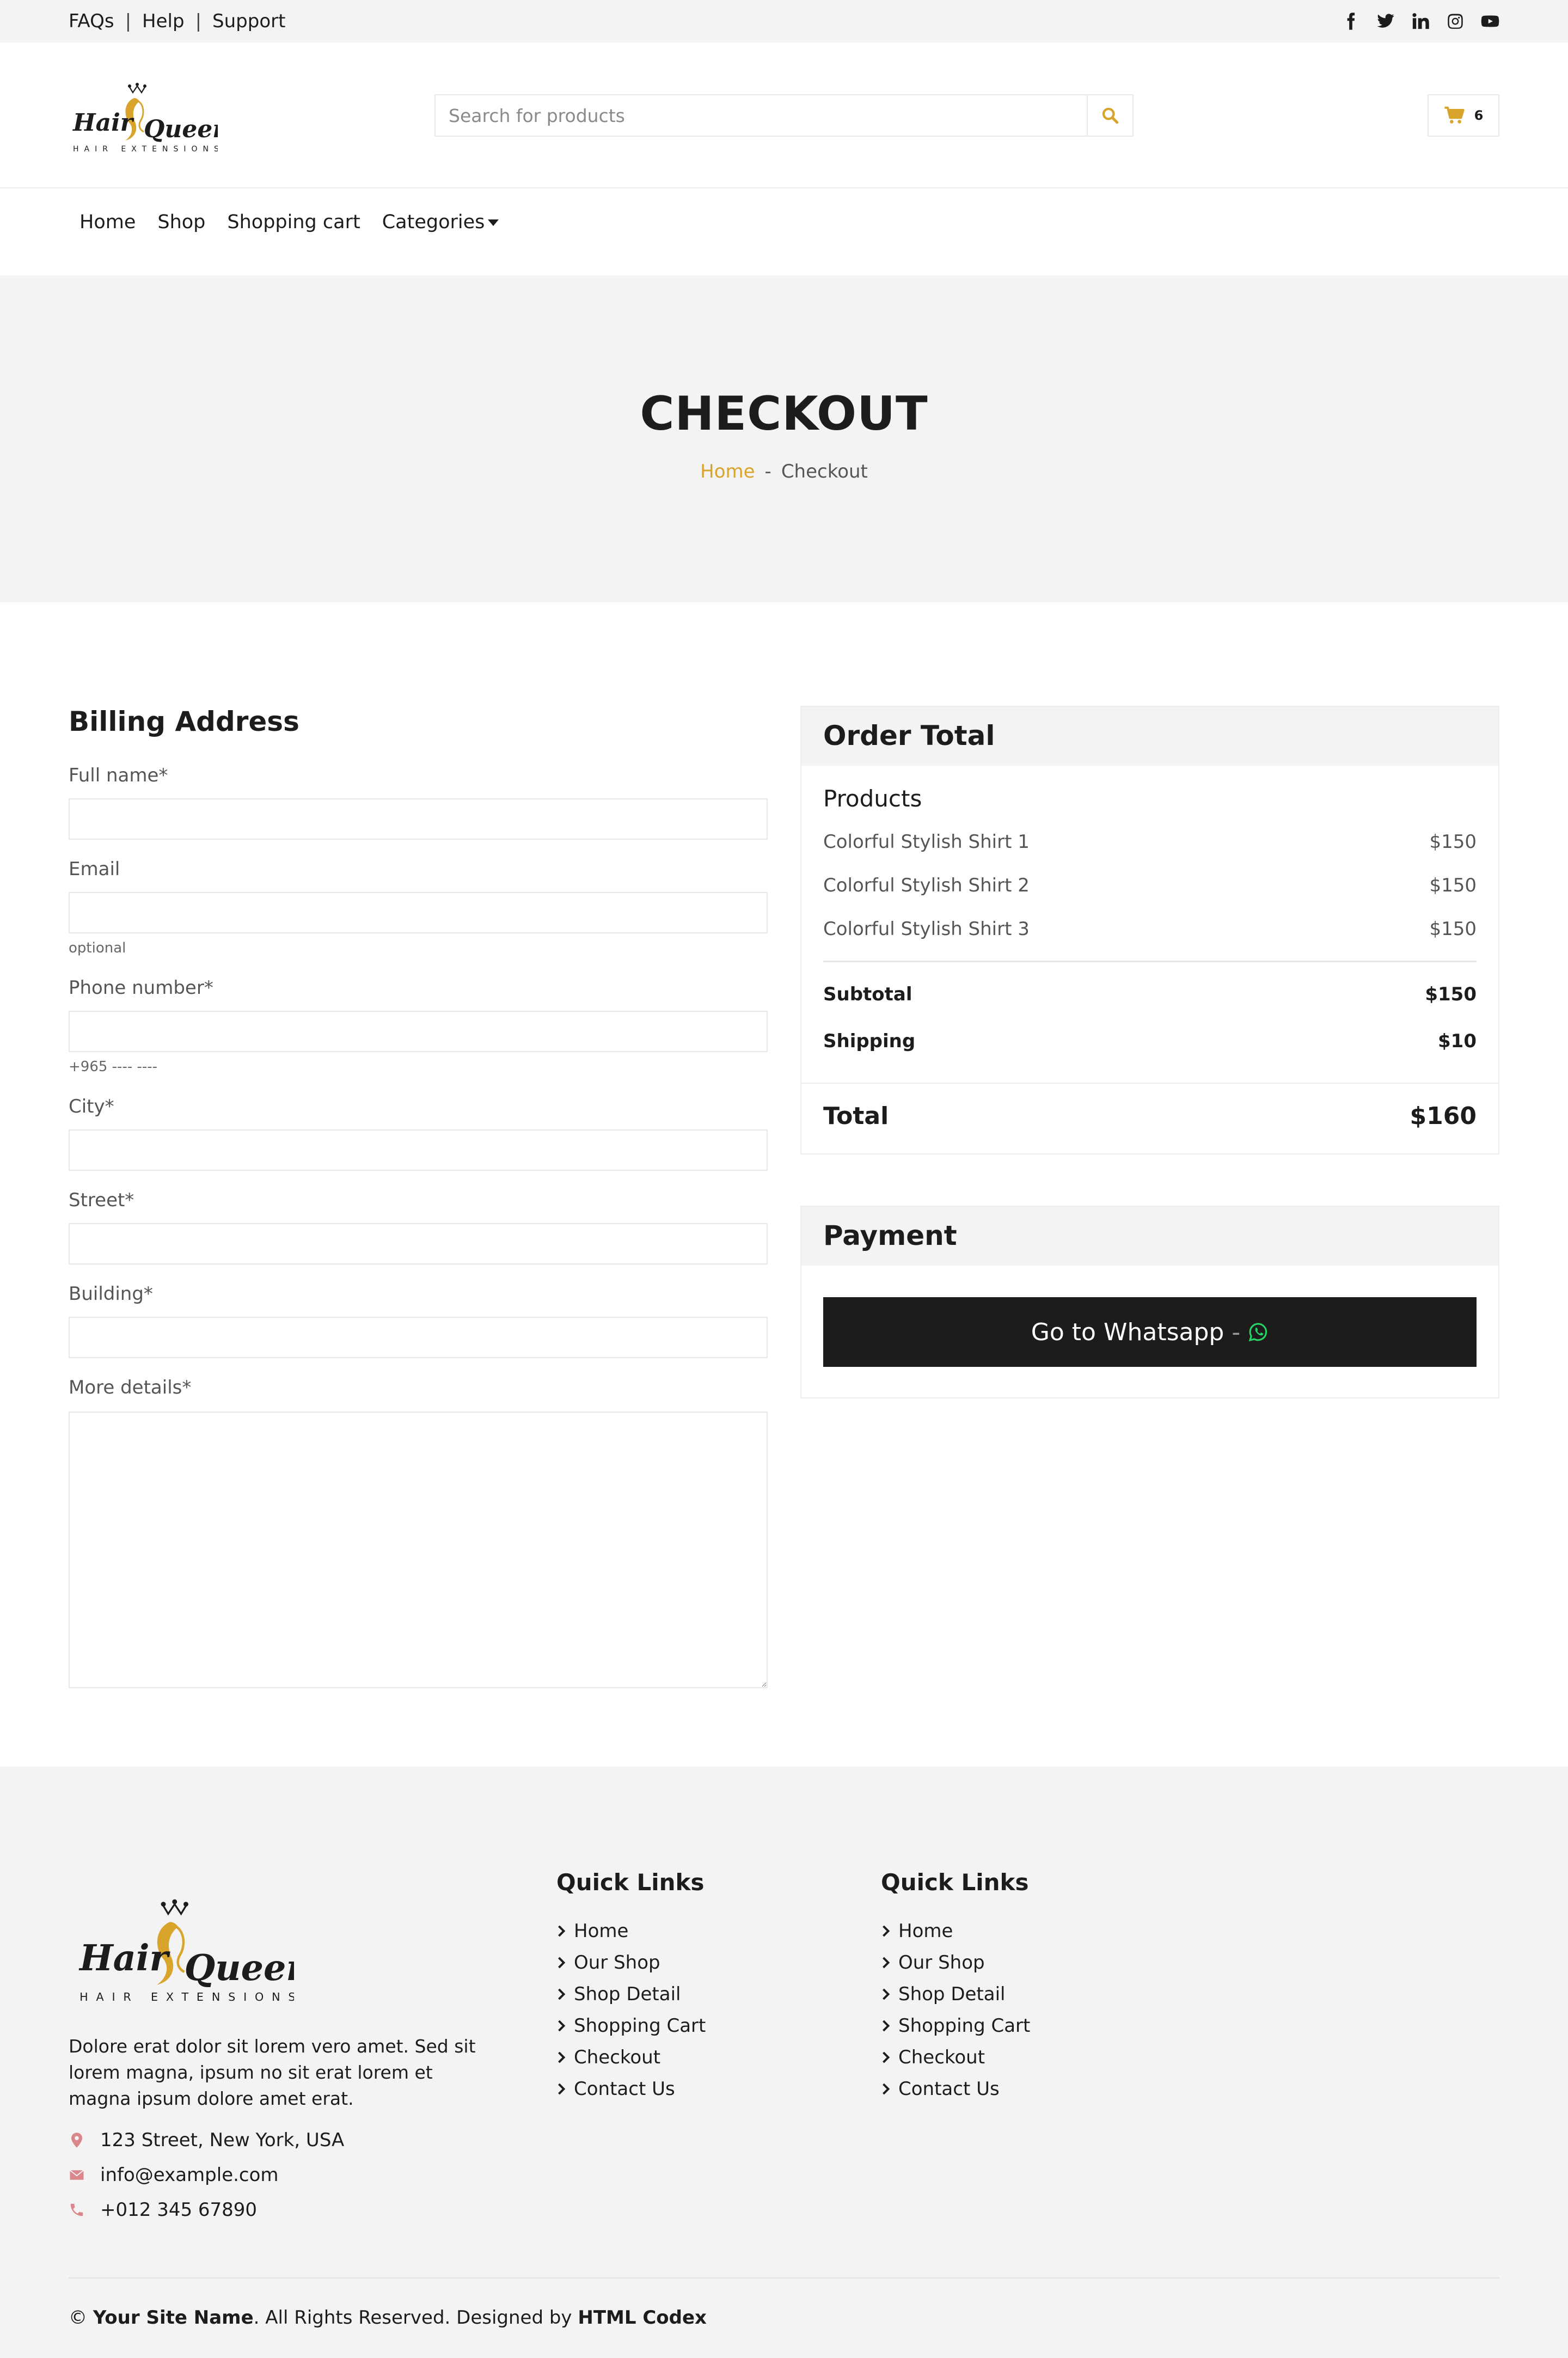 Image resolution: width=1568 pixels, height=2358 pixels. I want to click on svg-text: Hair, so click(124, 1958).